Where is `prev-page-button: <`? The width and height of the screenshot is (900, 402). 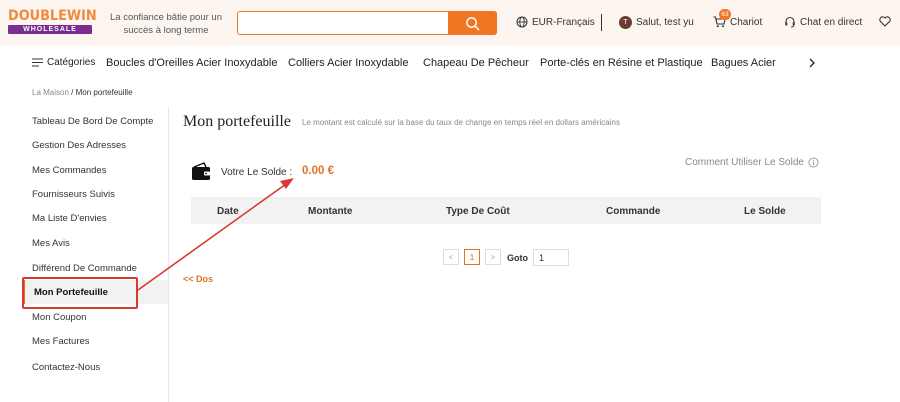
prev-page-button: < is located at coordinates (451, 257).